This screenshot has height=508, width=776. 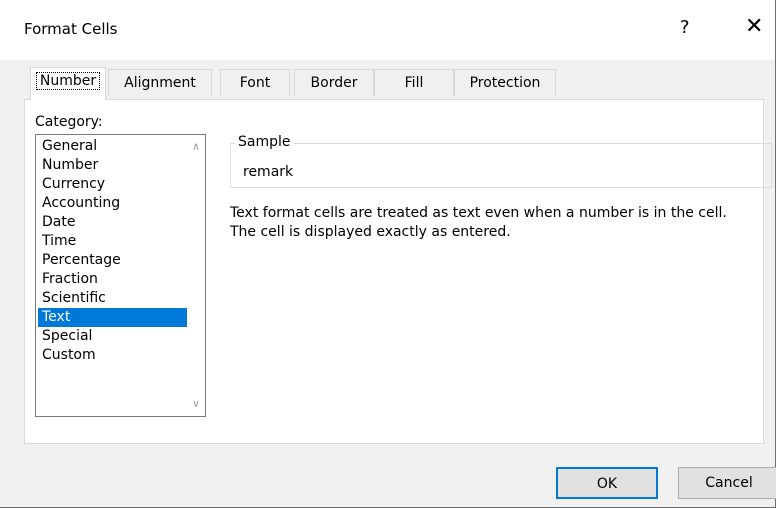 What do you see at coordinates (112, 355) in the screenshot?
I see `category-item-custom: Custom` at bounding box center [112, 355].